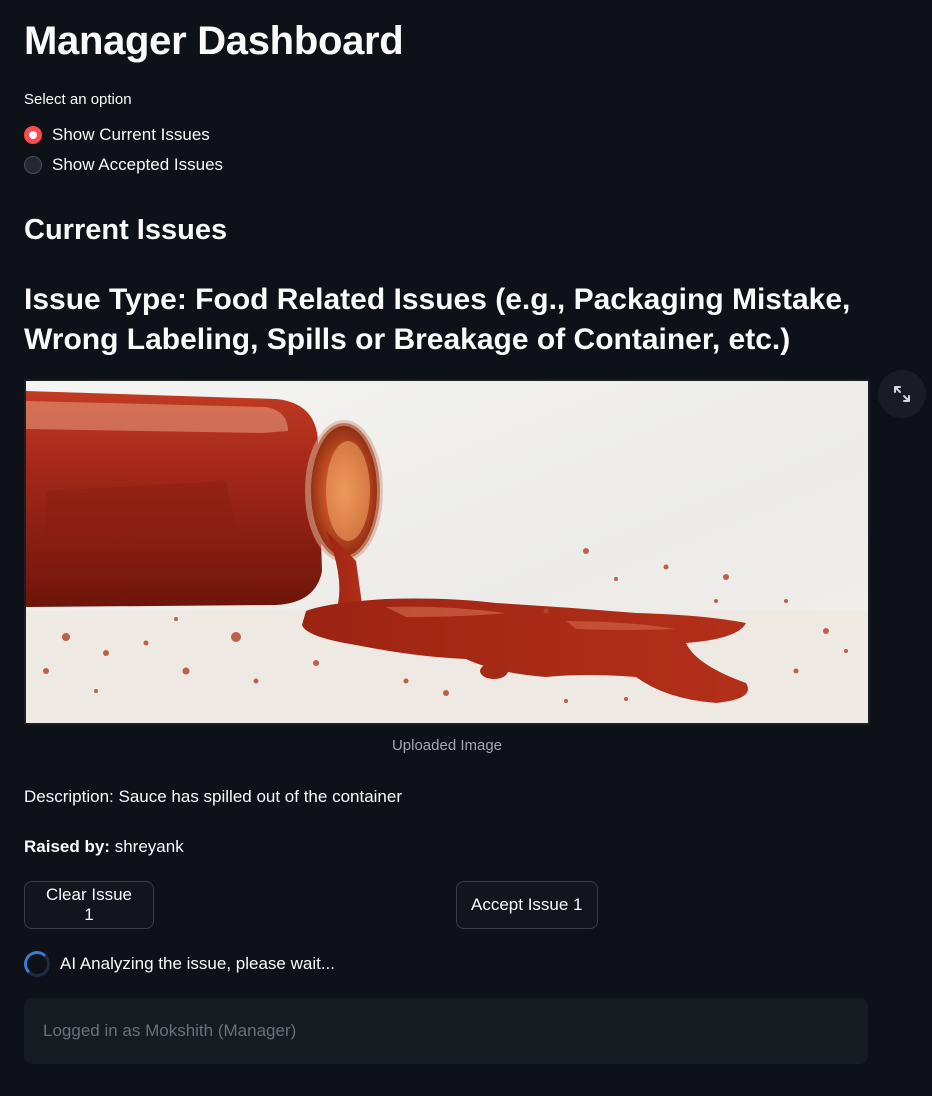 Image resolution: width=932 pixels, height=1096 pixels. I want to click on raised-by-value: shreyank, so click(149, 846).